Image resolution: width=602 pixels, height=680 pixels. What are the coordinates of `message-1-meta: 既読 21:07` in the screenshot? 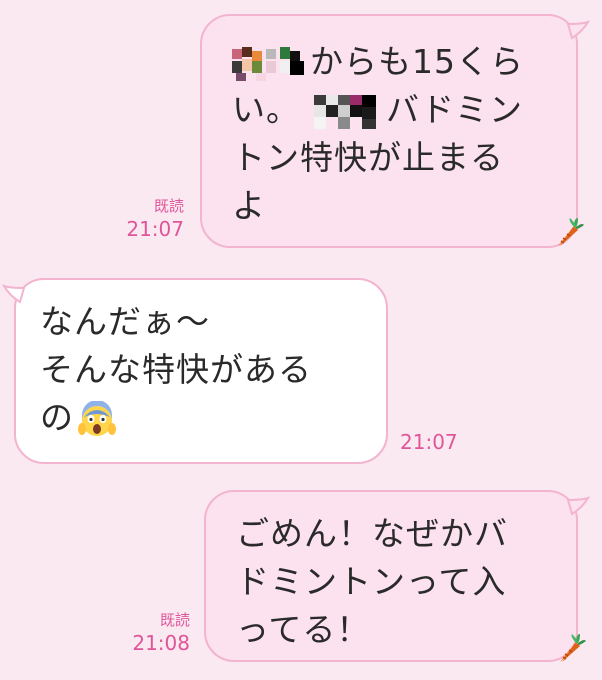 It's located at (151, 219).